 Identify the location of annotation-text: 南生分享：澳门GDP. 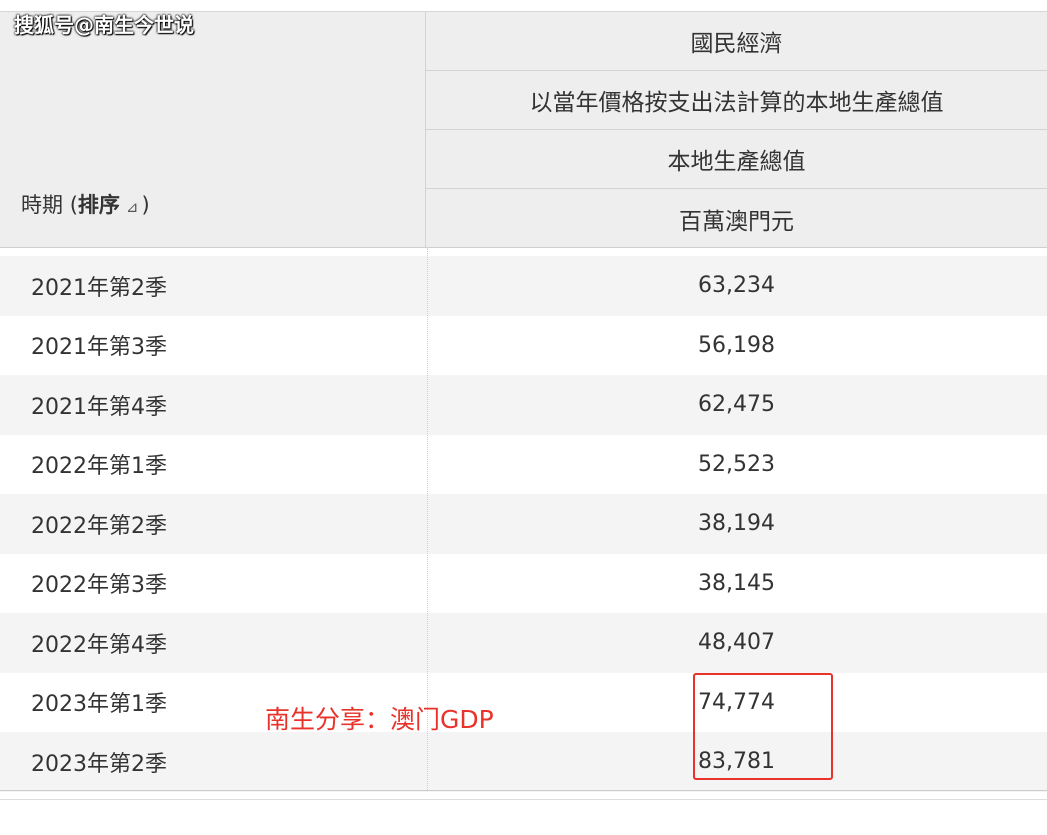
(379, 719).